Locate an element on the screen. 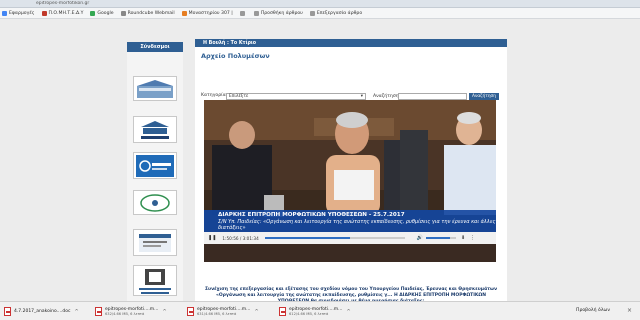  bookmark-item: Προσθήκη άρθρου is located at coordinates (278, 13).